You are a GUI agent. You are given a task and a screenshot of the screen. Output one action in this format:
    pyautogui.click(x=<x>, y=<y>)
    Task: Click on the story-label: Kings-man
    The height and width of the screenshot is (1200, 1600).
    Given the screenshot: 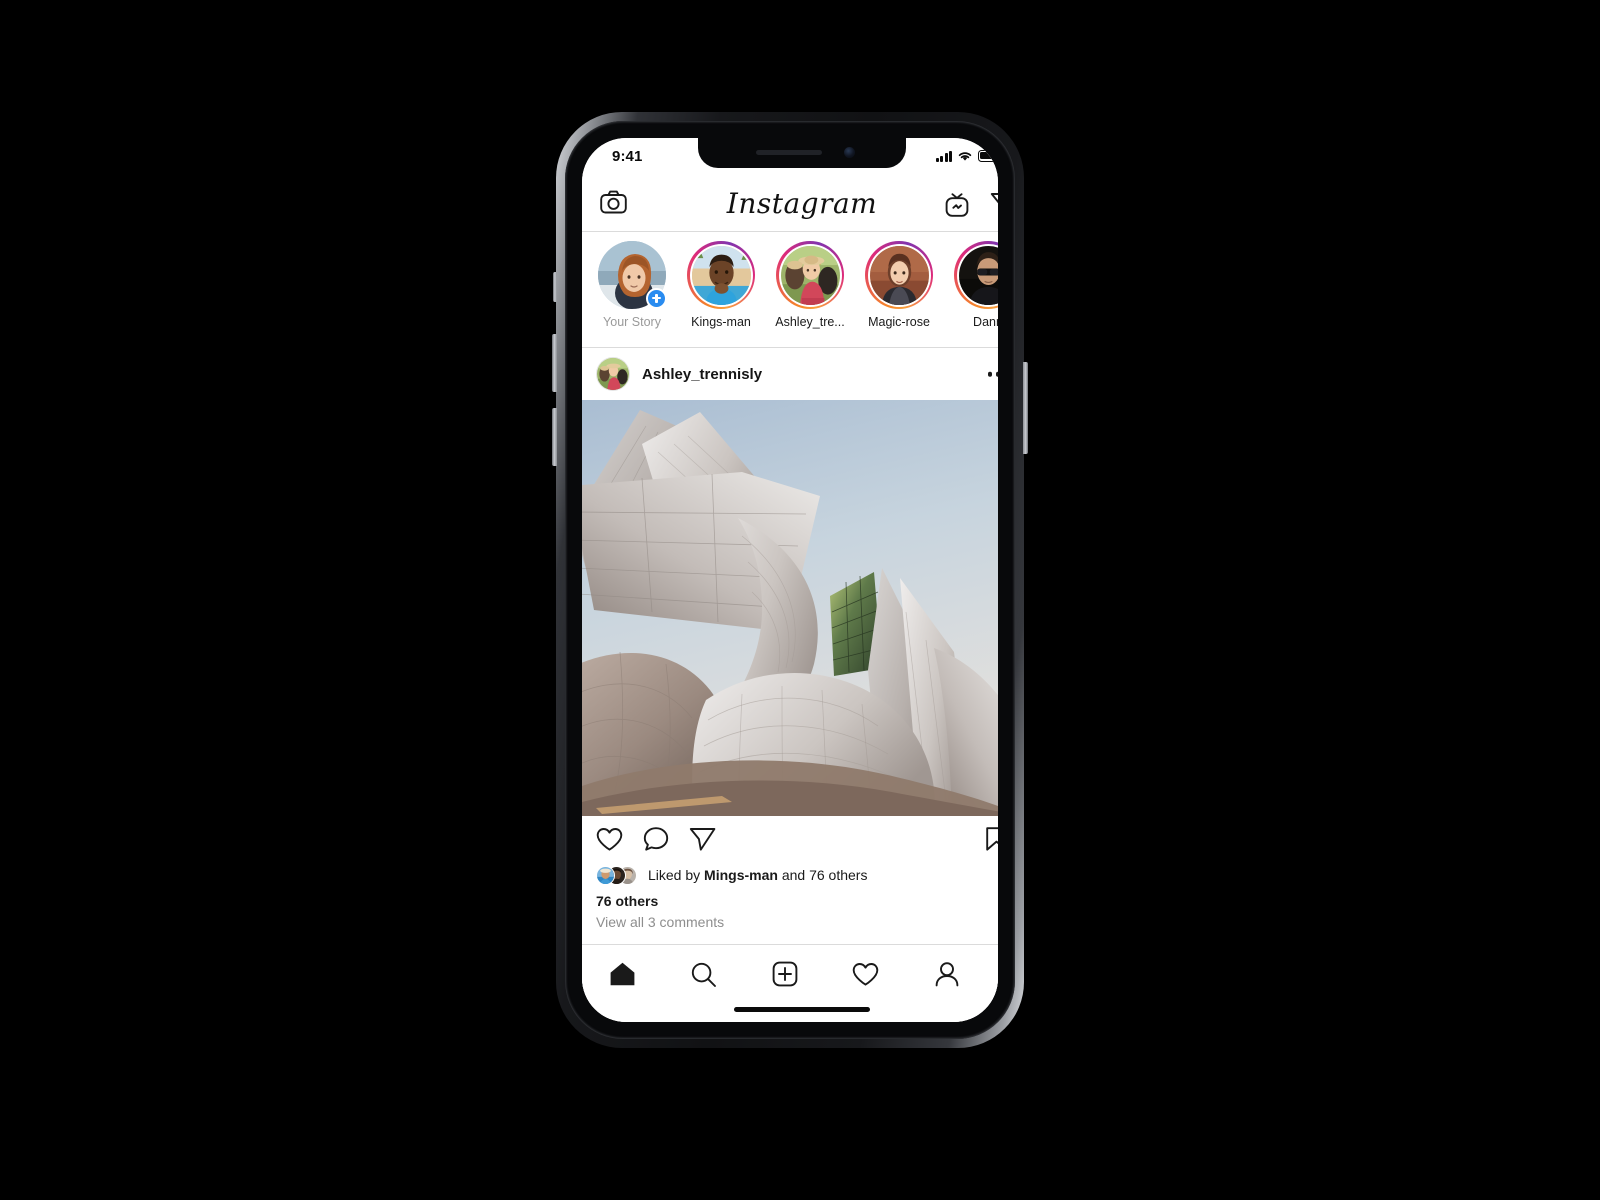 What is the action you would take?
    pyautogui.click(x=721, y=322)
    